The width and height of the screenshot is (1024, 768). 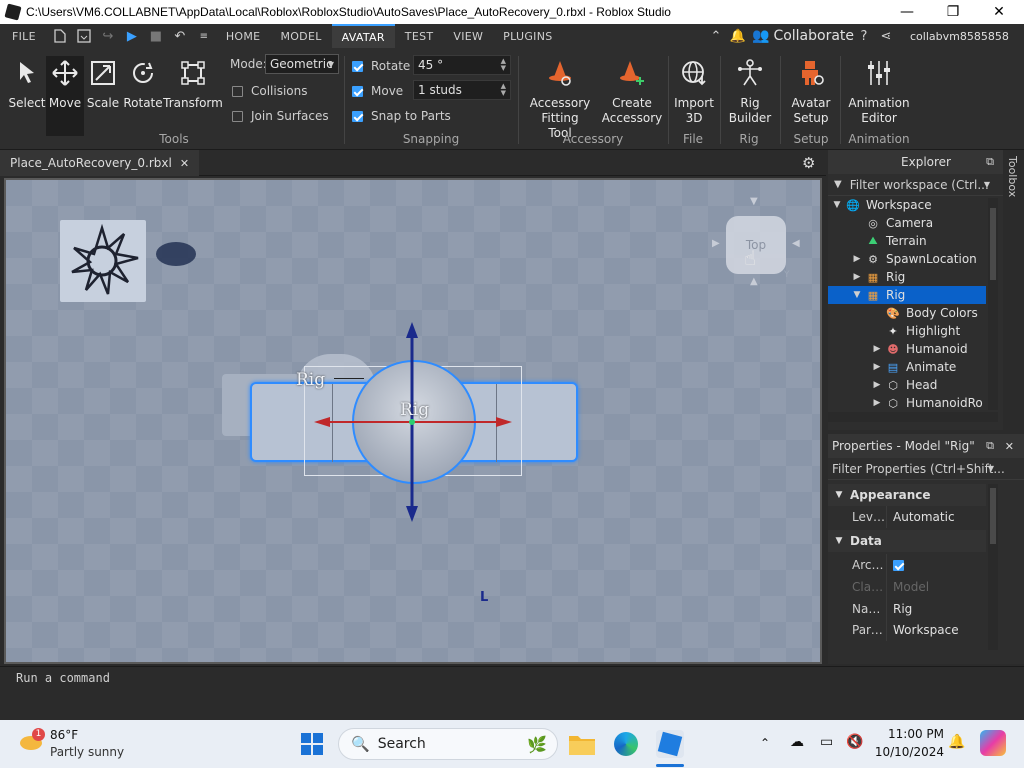 What do you see at coordinates (237, 116) in the screenshot?
I see `join-surfaces-checkbox` at bounding box center [237, 116].